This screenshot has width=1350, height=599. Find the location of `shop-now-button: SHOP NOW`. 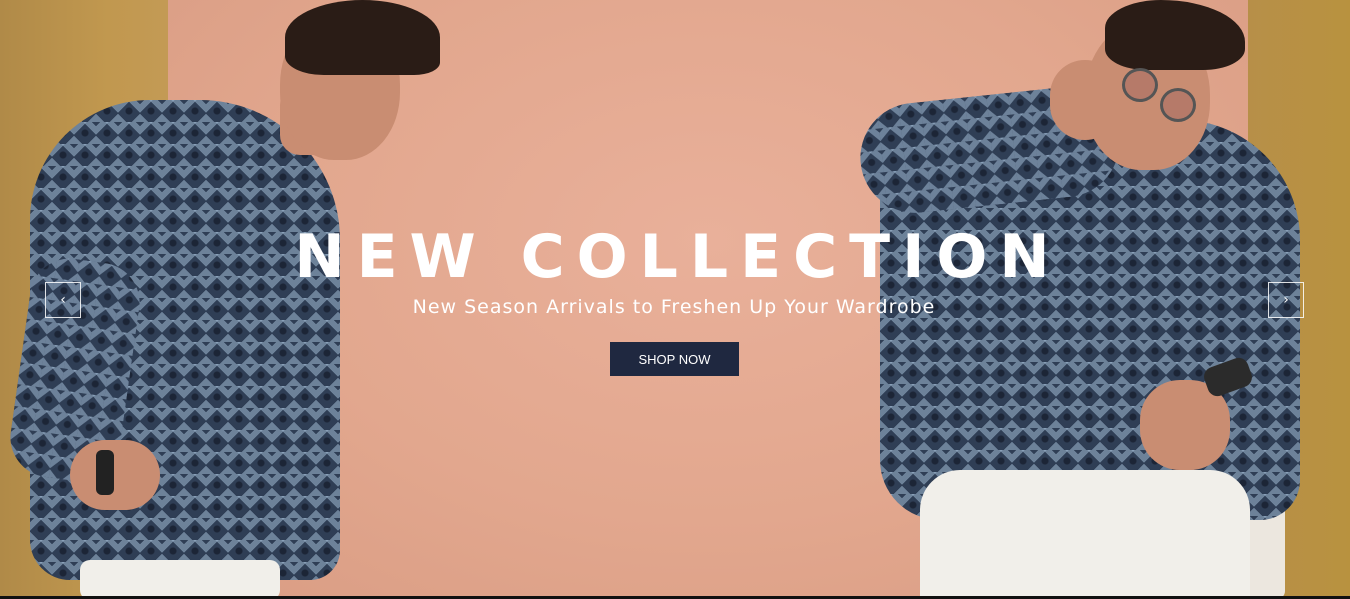

shop-now-button: SHOP NOW is located at coordinates (674, 359).